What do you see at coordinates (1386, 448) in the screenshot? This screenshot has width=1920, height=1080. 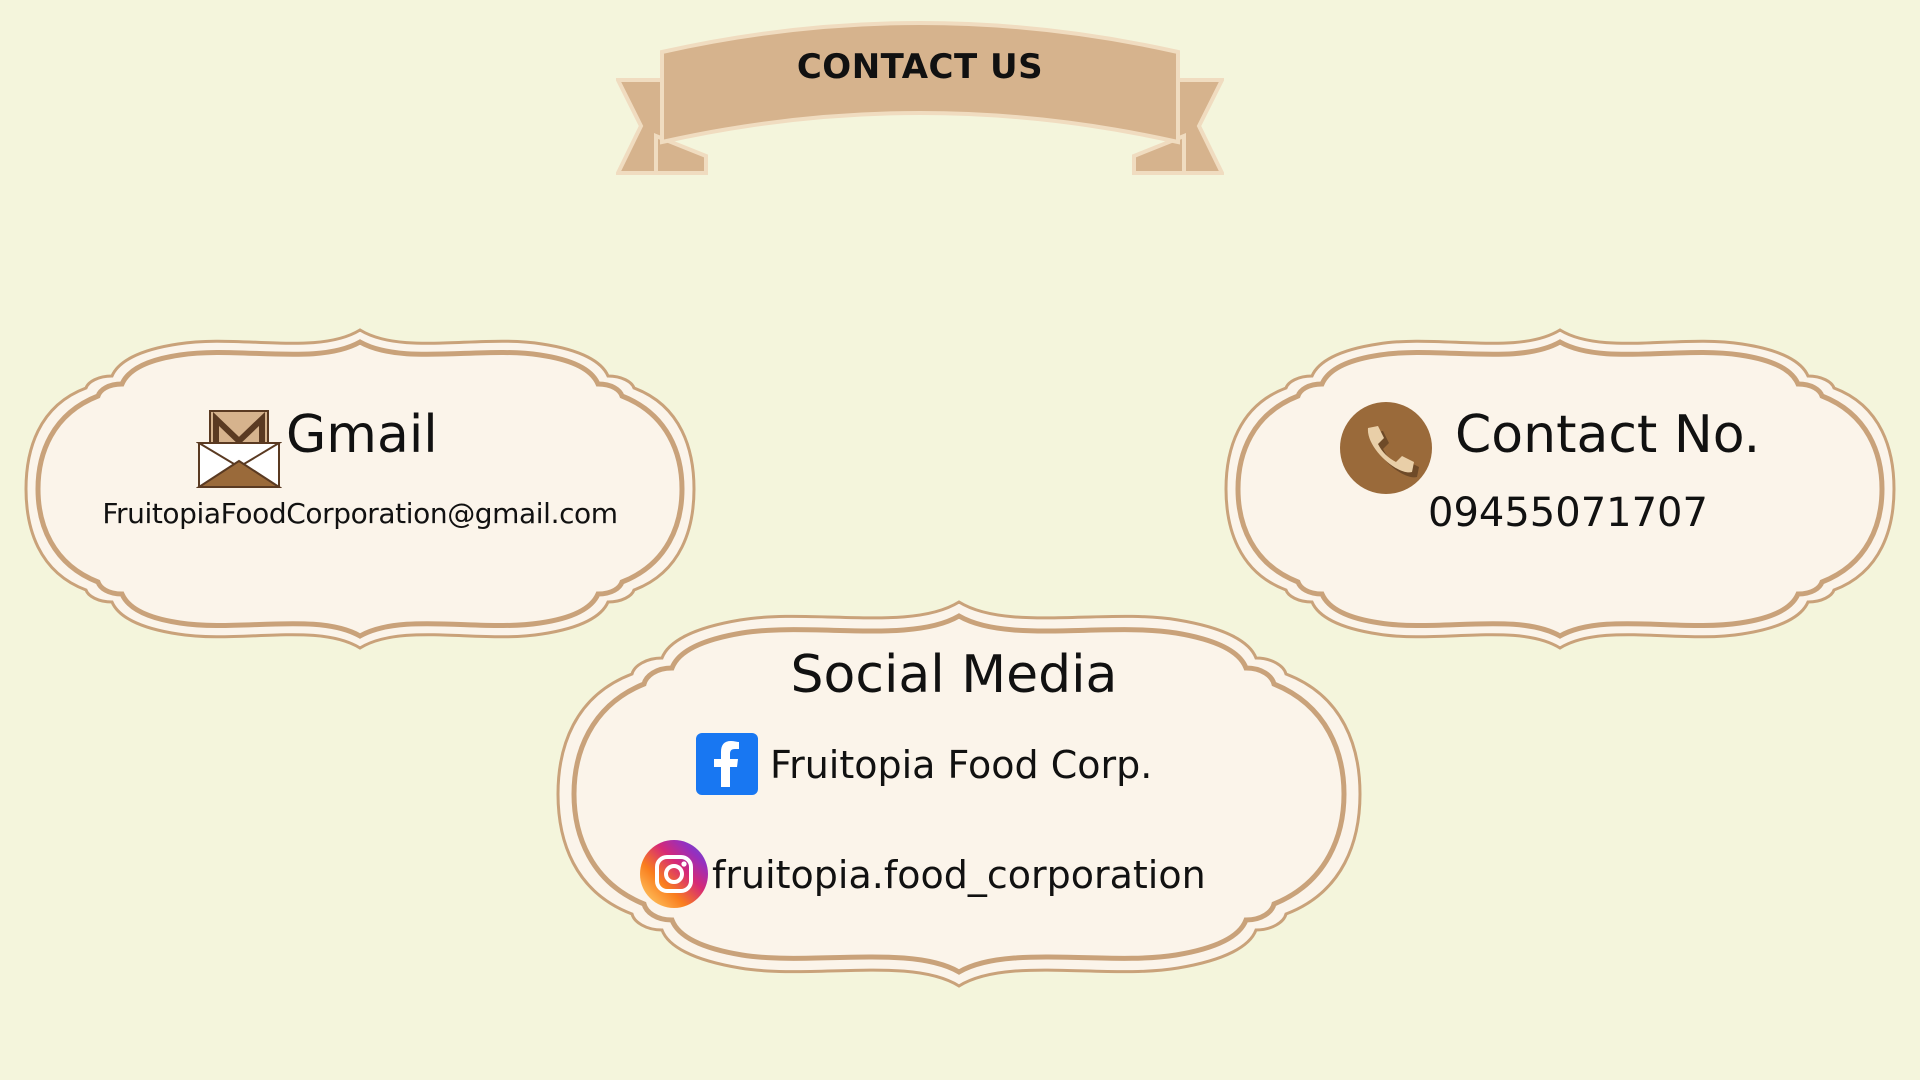 I see `phone-icon` at bounding box center [1386, 448].